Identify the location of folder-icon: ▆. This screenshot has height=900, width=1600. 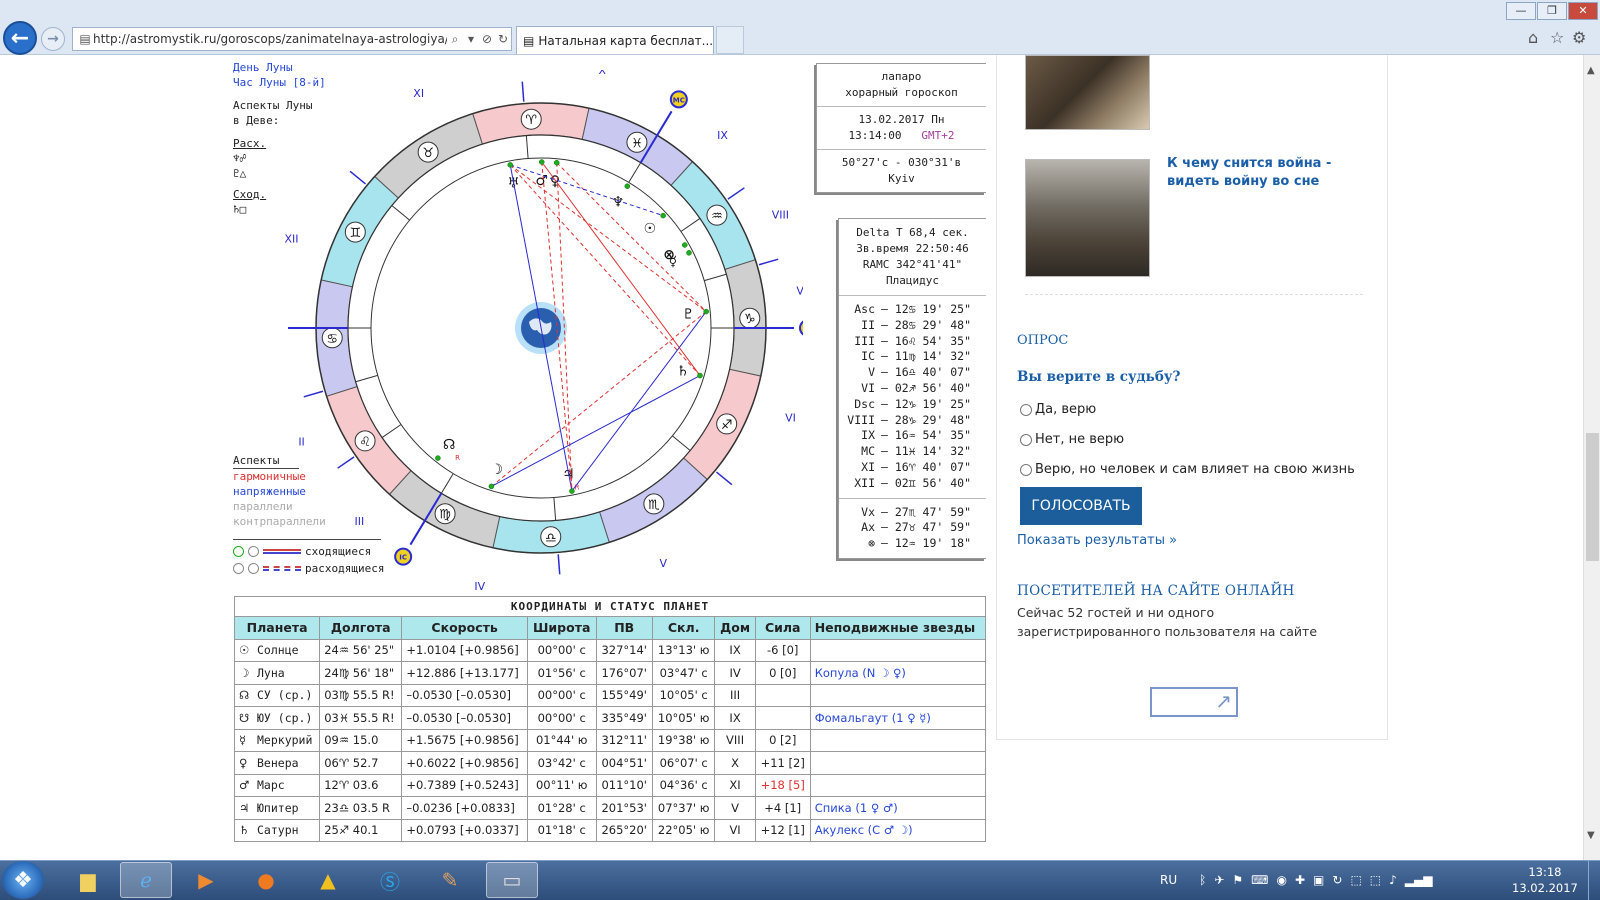
(88, 880).